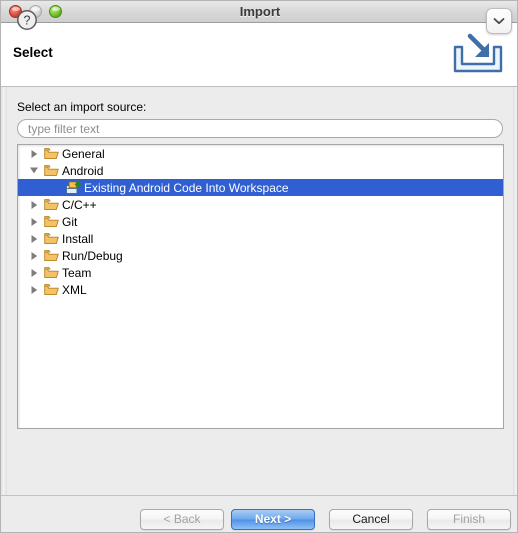 The width and height of the screenshot is (518, 533). Describe the element at coordinates (259, 47) in the screenshot. I see `wizard-header: Select` at that location.